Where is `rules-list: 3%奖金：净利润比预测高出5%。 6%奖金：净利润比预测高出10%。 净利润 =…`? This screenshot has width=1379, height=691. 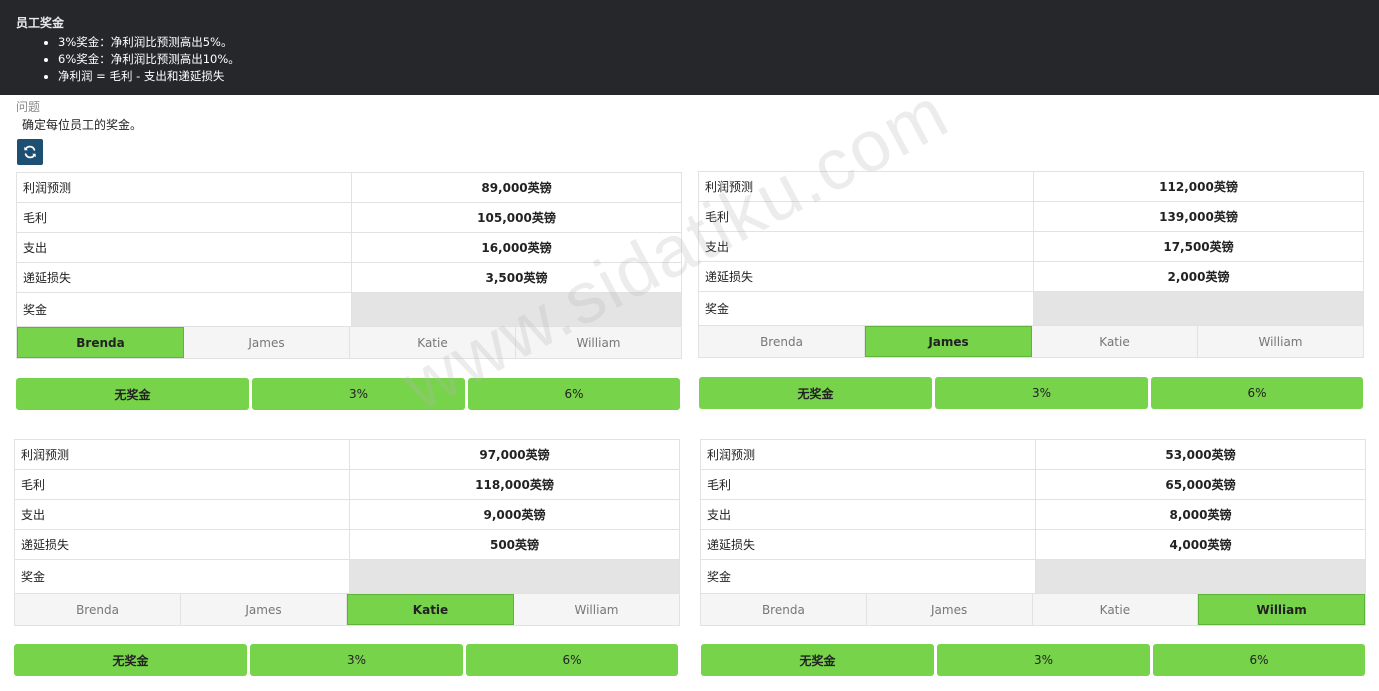 rules-list: 3%奖金：净利润比预测高出5%。 6%奖金：净利润比预测高出10%。 净利润 =… is located at coordinates (689, 59).